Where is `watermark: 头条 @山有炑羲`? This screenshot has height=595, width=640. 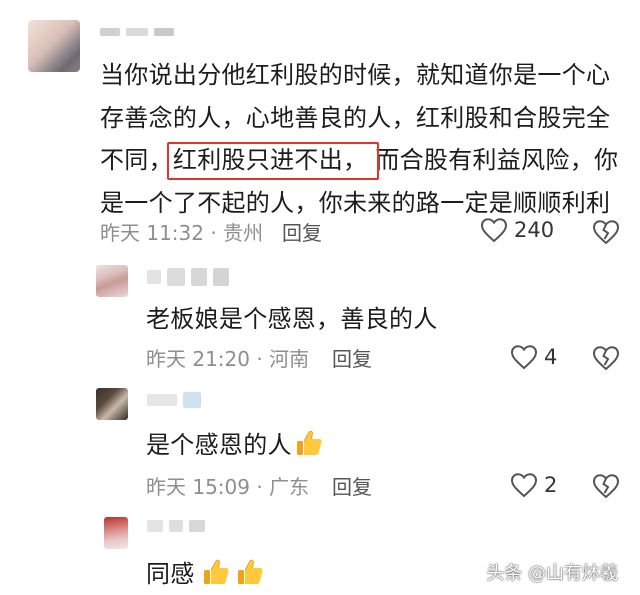
watermark: 头条 @山有炑羲 is located at coordinates (552, 573).